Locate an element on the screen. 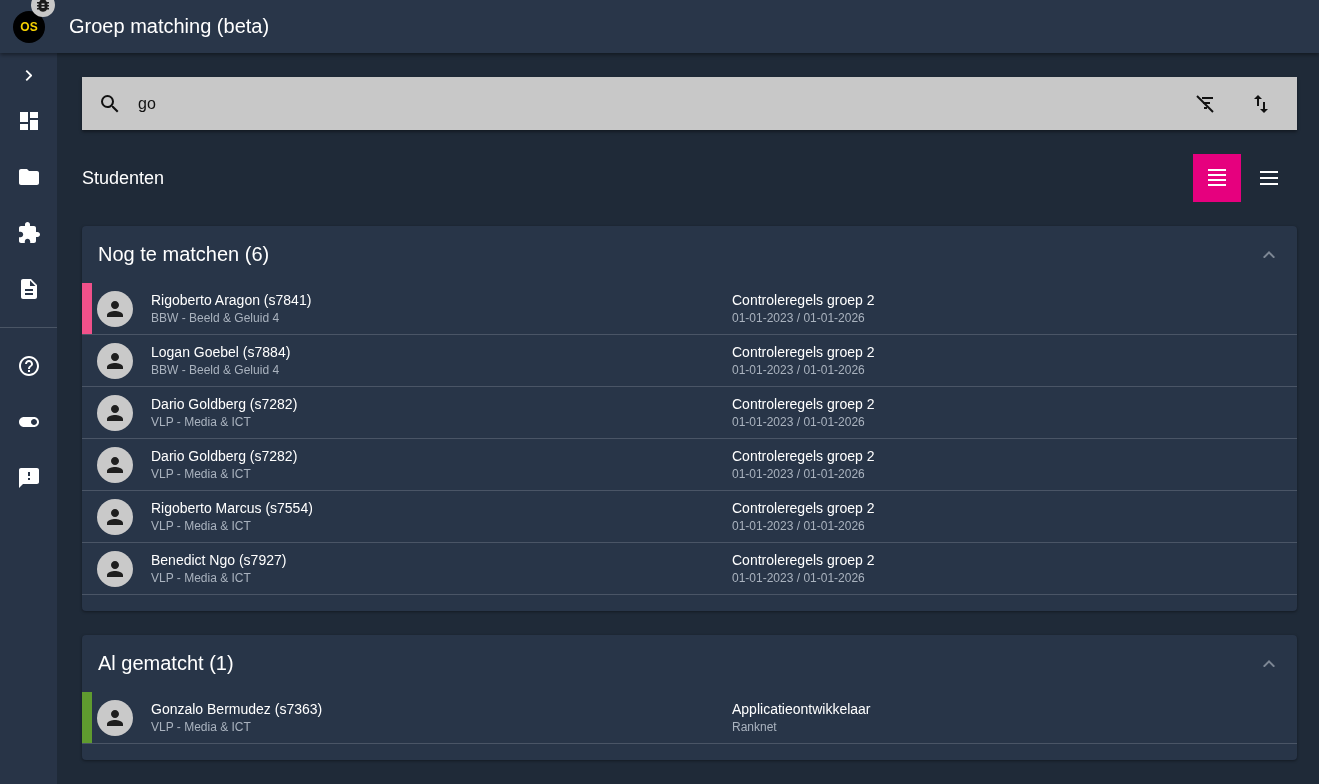 This screenshot has width=1319, height=784. student-row: Rigoberto Marcus (s7554) VLP - Media & ICT Controleregels groep 2 01-01-2023 / 01-01-2026 is located at coordinates (689, 517).